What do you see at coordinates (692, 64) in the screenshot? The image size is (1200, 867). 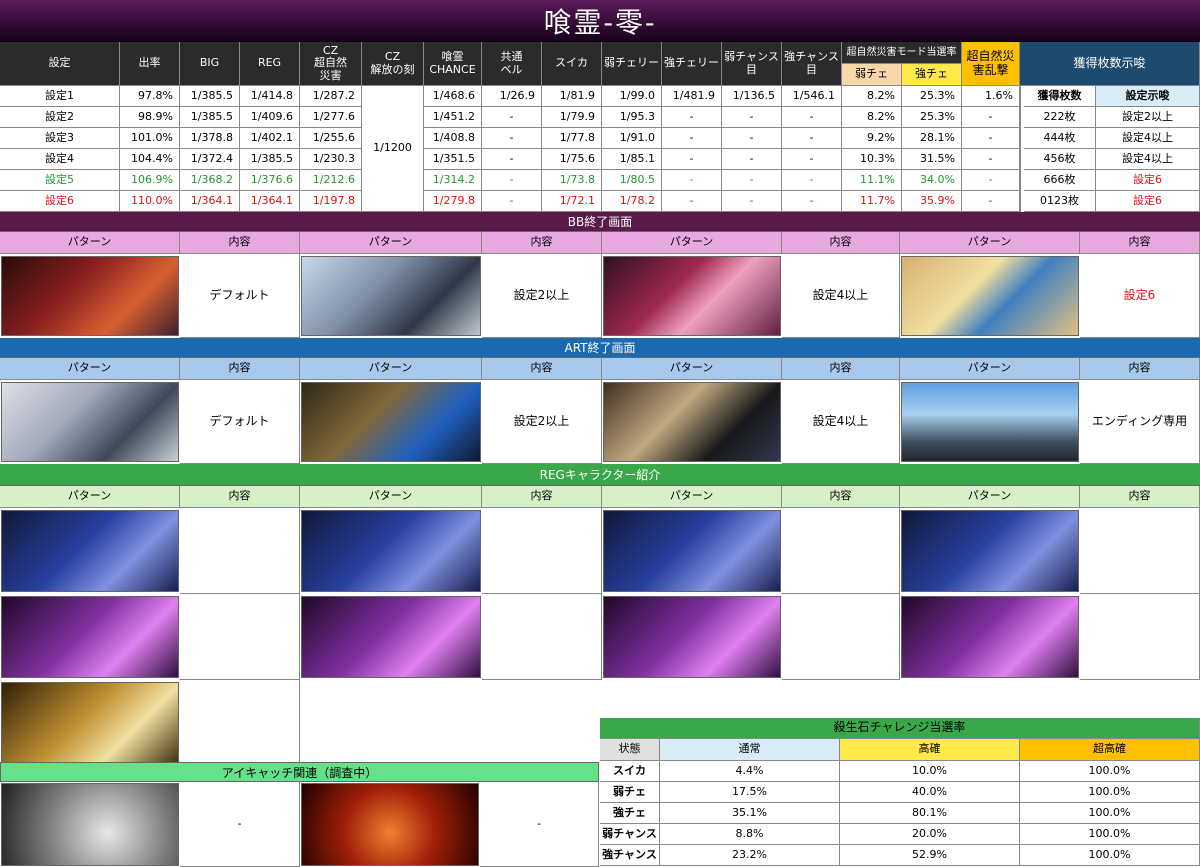 I see `stats-header: 強チェリー` at bounding box center [692, 64].